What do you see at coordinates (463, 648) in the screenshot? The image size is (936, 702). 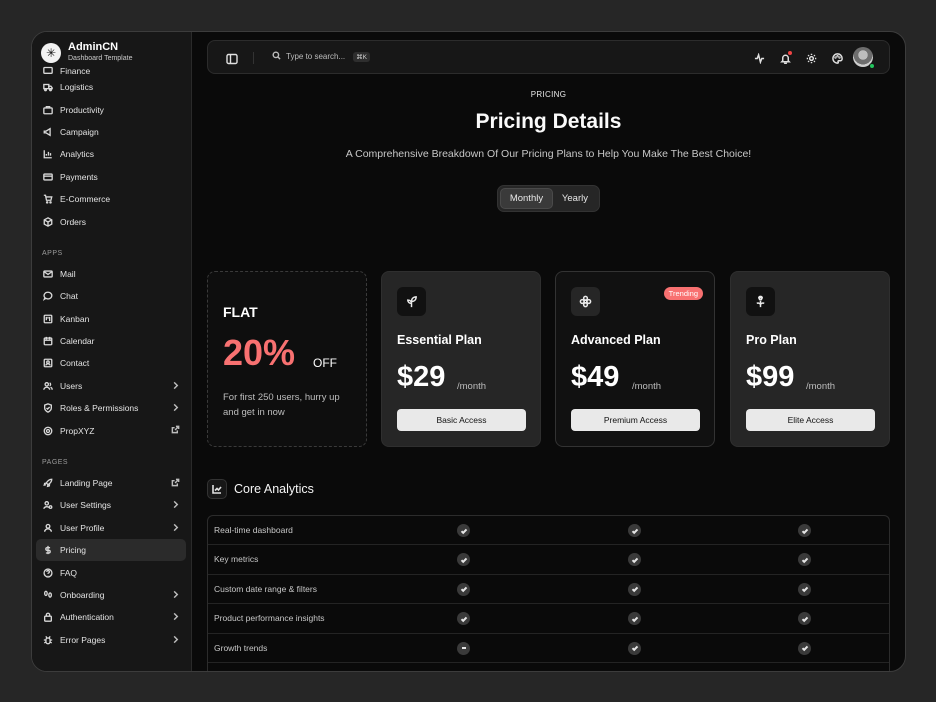 I see `minus-icon` at bounding box center [463, 648].